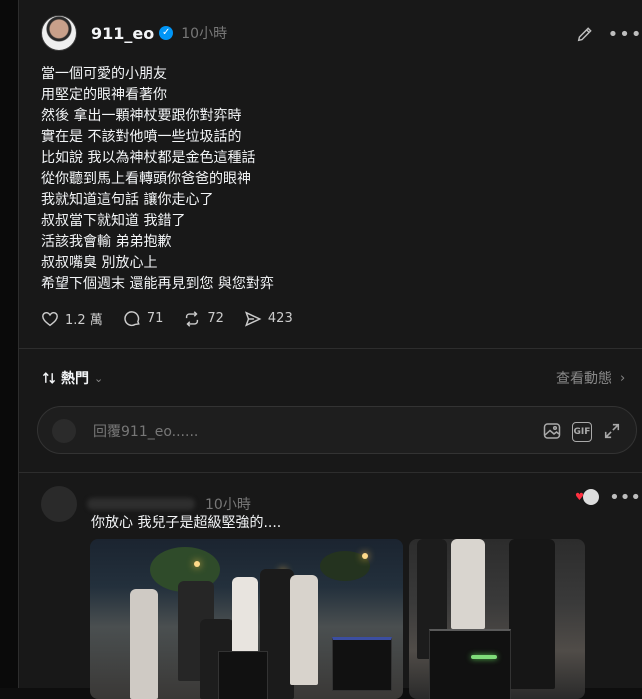 The image size is (642, 699). What do you see at coordinates (204, 34) in the screenshot?
I see `post-time: 10小時` at bounding box center [204, 34].